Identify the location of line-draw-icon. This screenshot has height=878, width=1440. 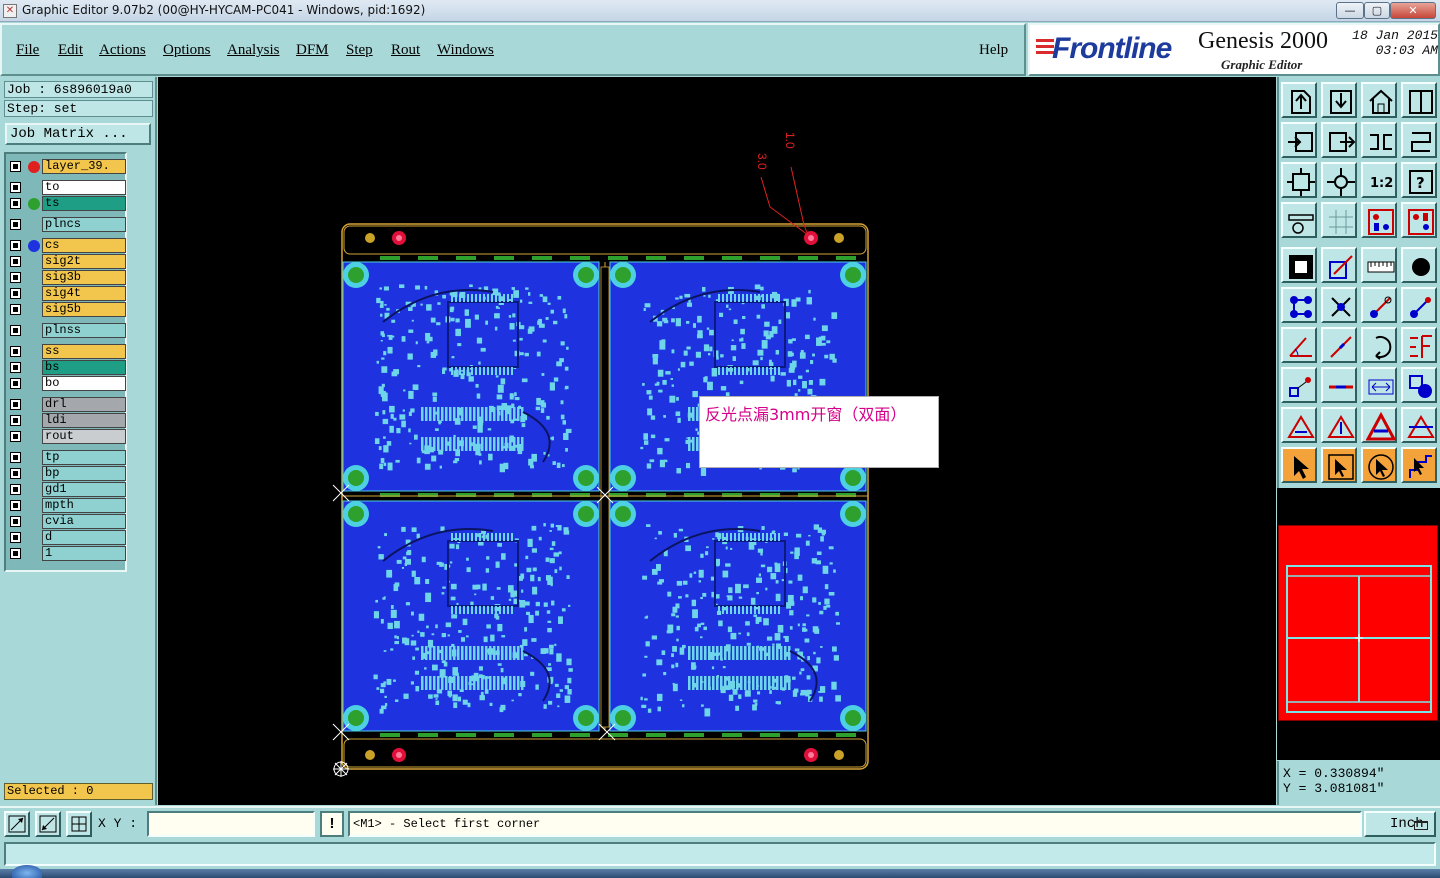
(1339, 265).